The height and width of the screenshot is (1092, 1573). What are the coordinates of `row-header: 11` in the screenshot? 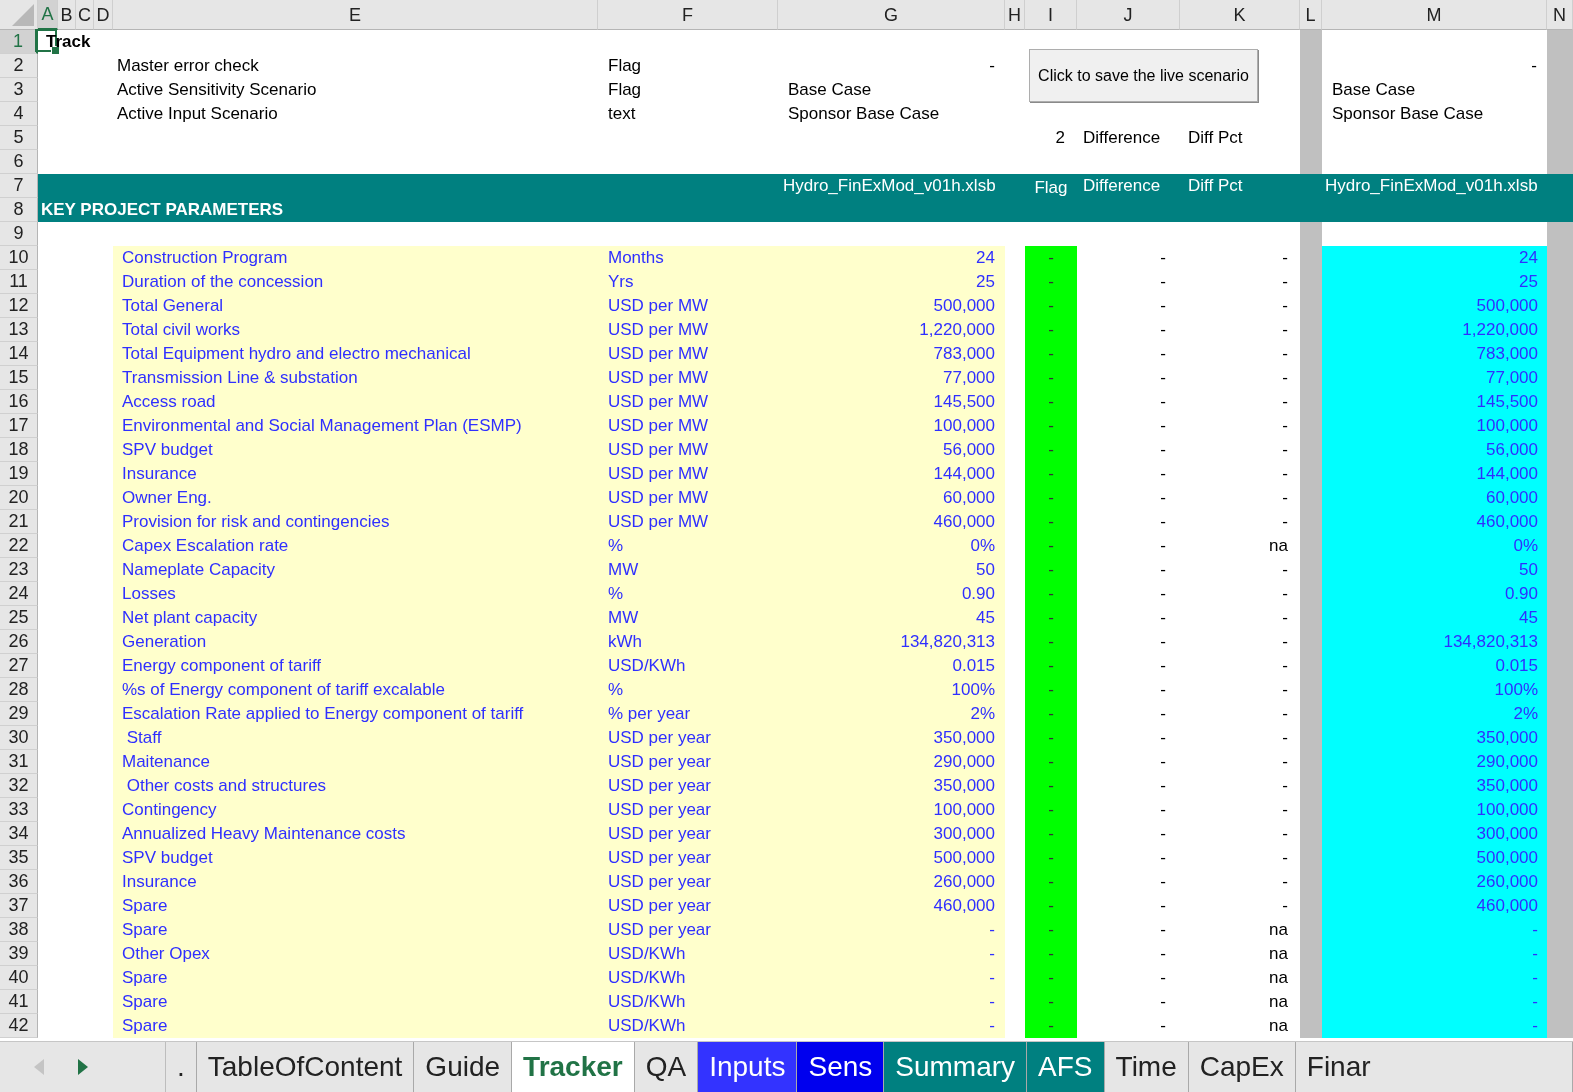 It's located at (19, 282).